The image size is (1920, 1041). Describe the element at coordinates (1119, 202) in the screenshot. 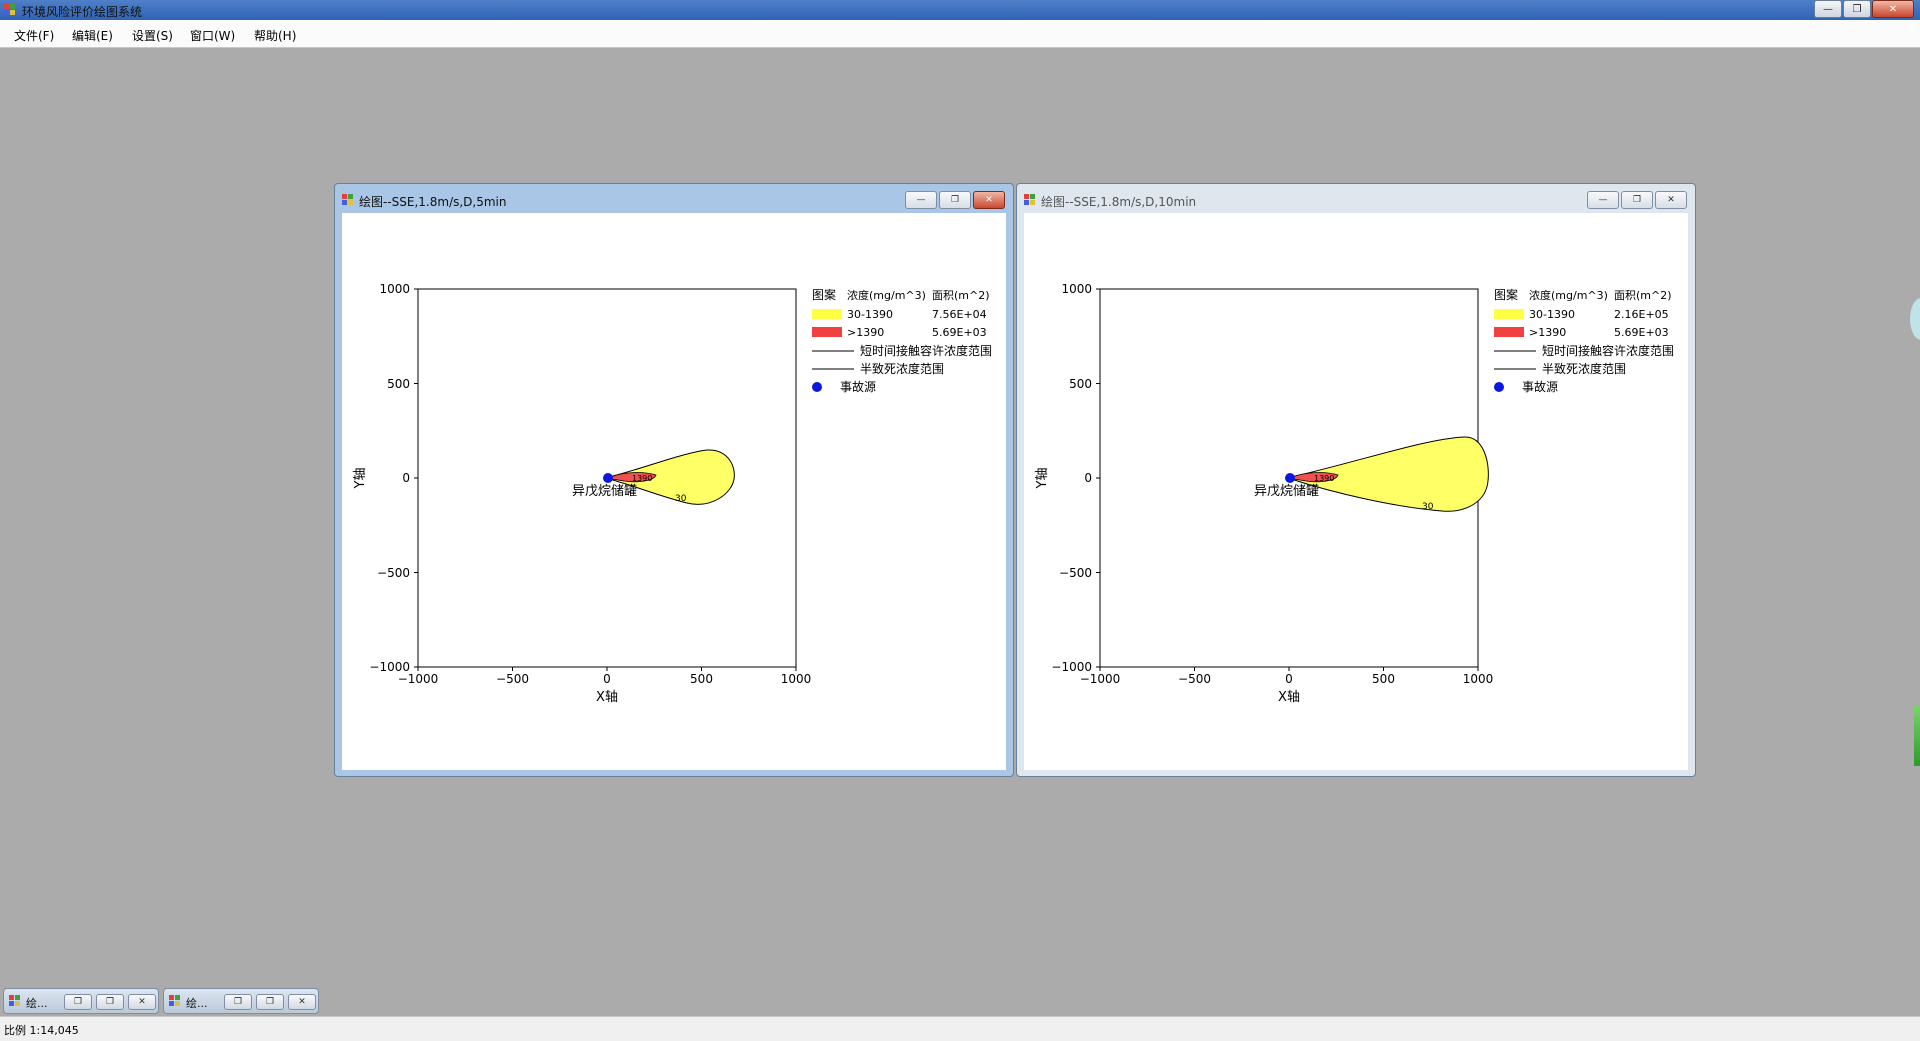

I see `window-title: 绘图--SSE,1.8m/s,D,10min` at that location.